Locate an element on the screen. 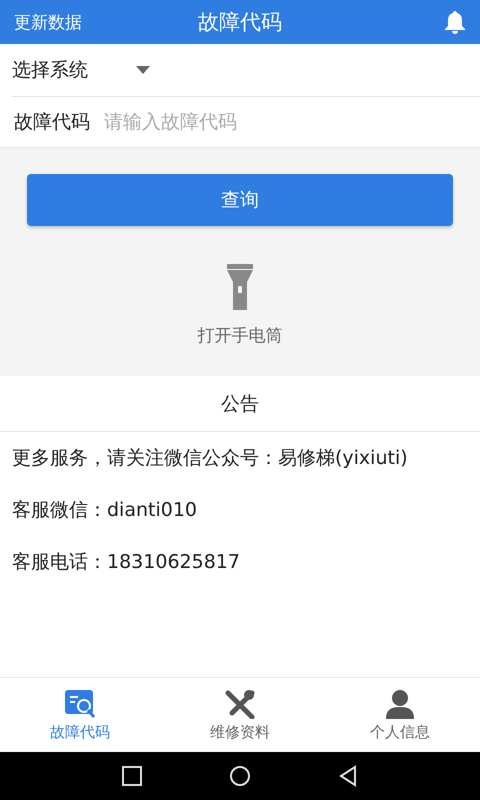 This screenshot has width=480, height=800. field-label: 故障代码 is located at coordinates (52, 122).